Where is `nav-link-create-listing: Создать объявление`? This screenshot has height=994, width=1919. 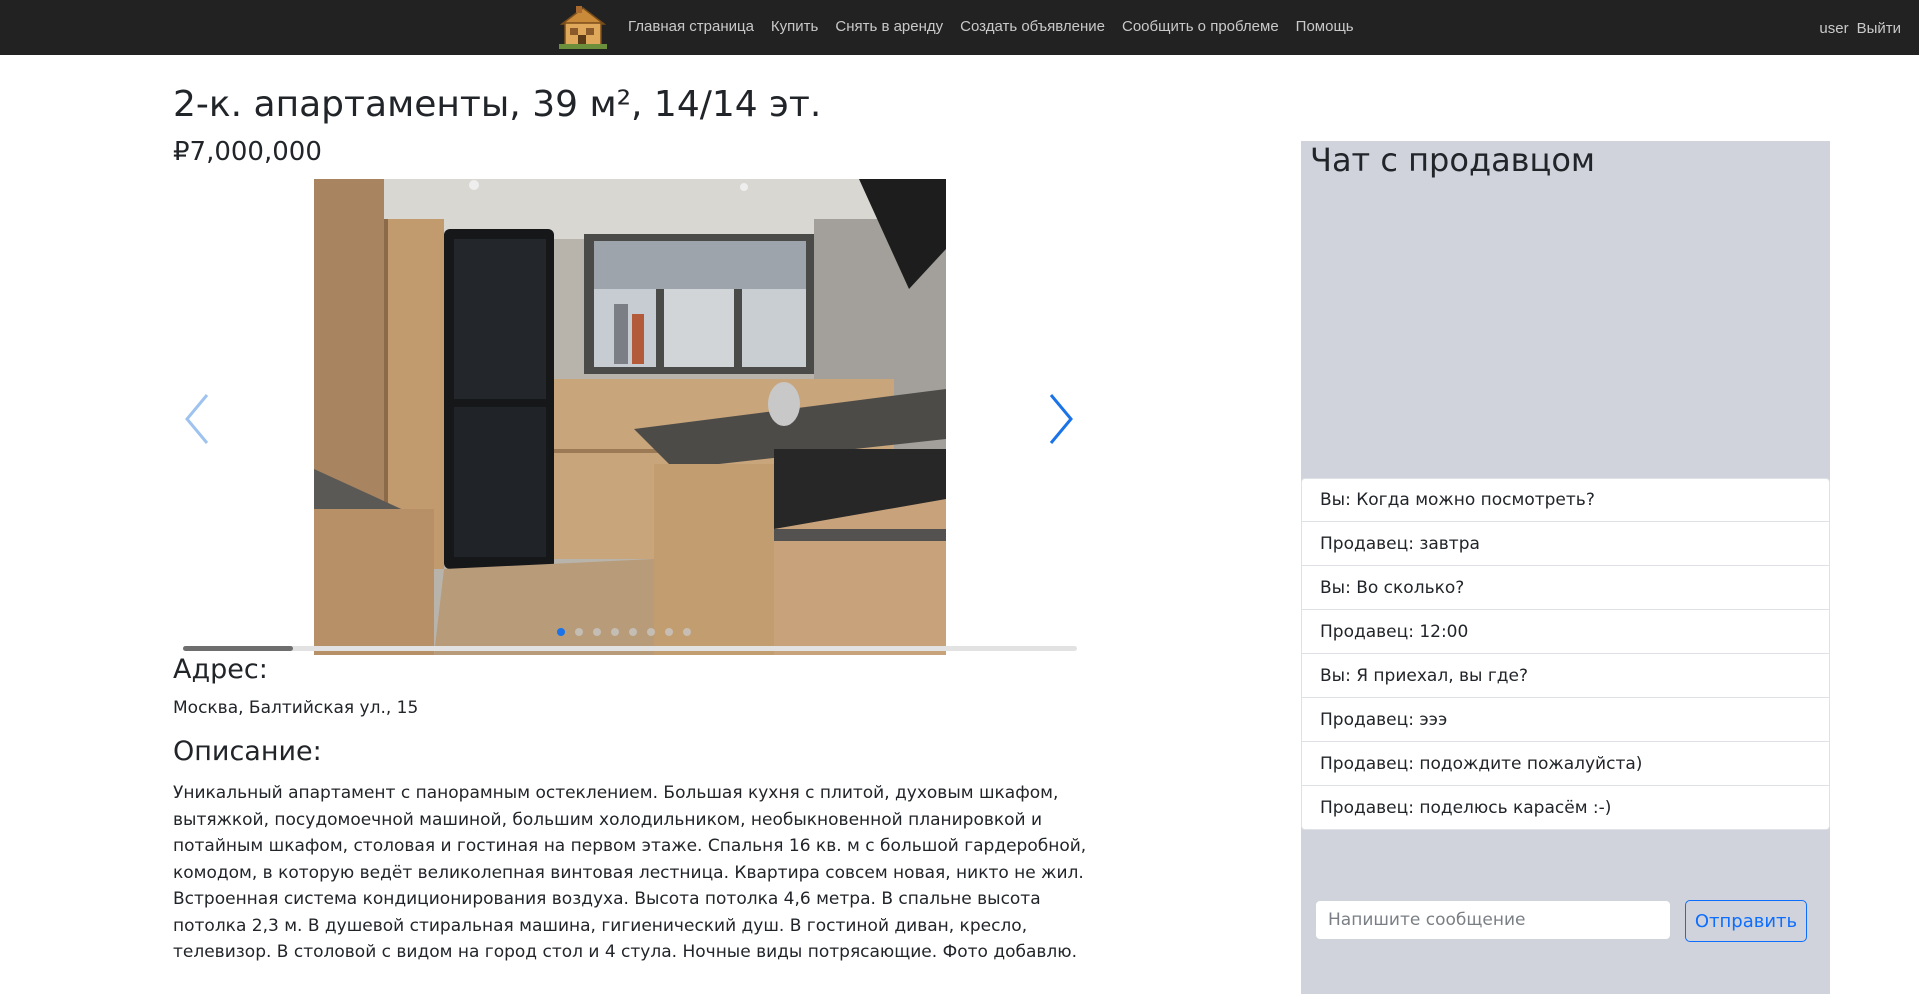 nav-link-create-listing: Создать объявление is located at coordinates (1032, 26).